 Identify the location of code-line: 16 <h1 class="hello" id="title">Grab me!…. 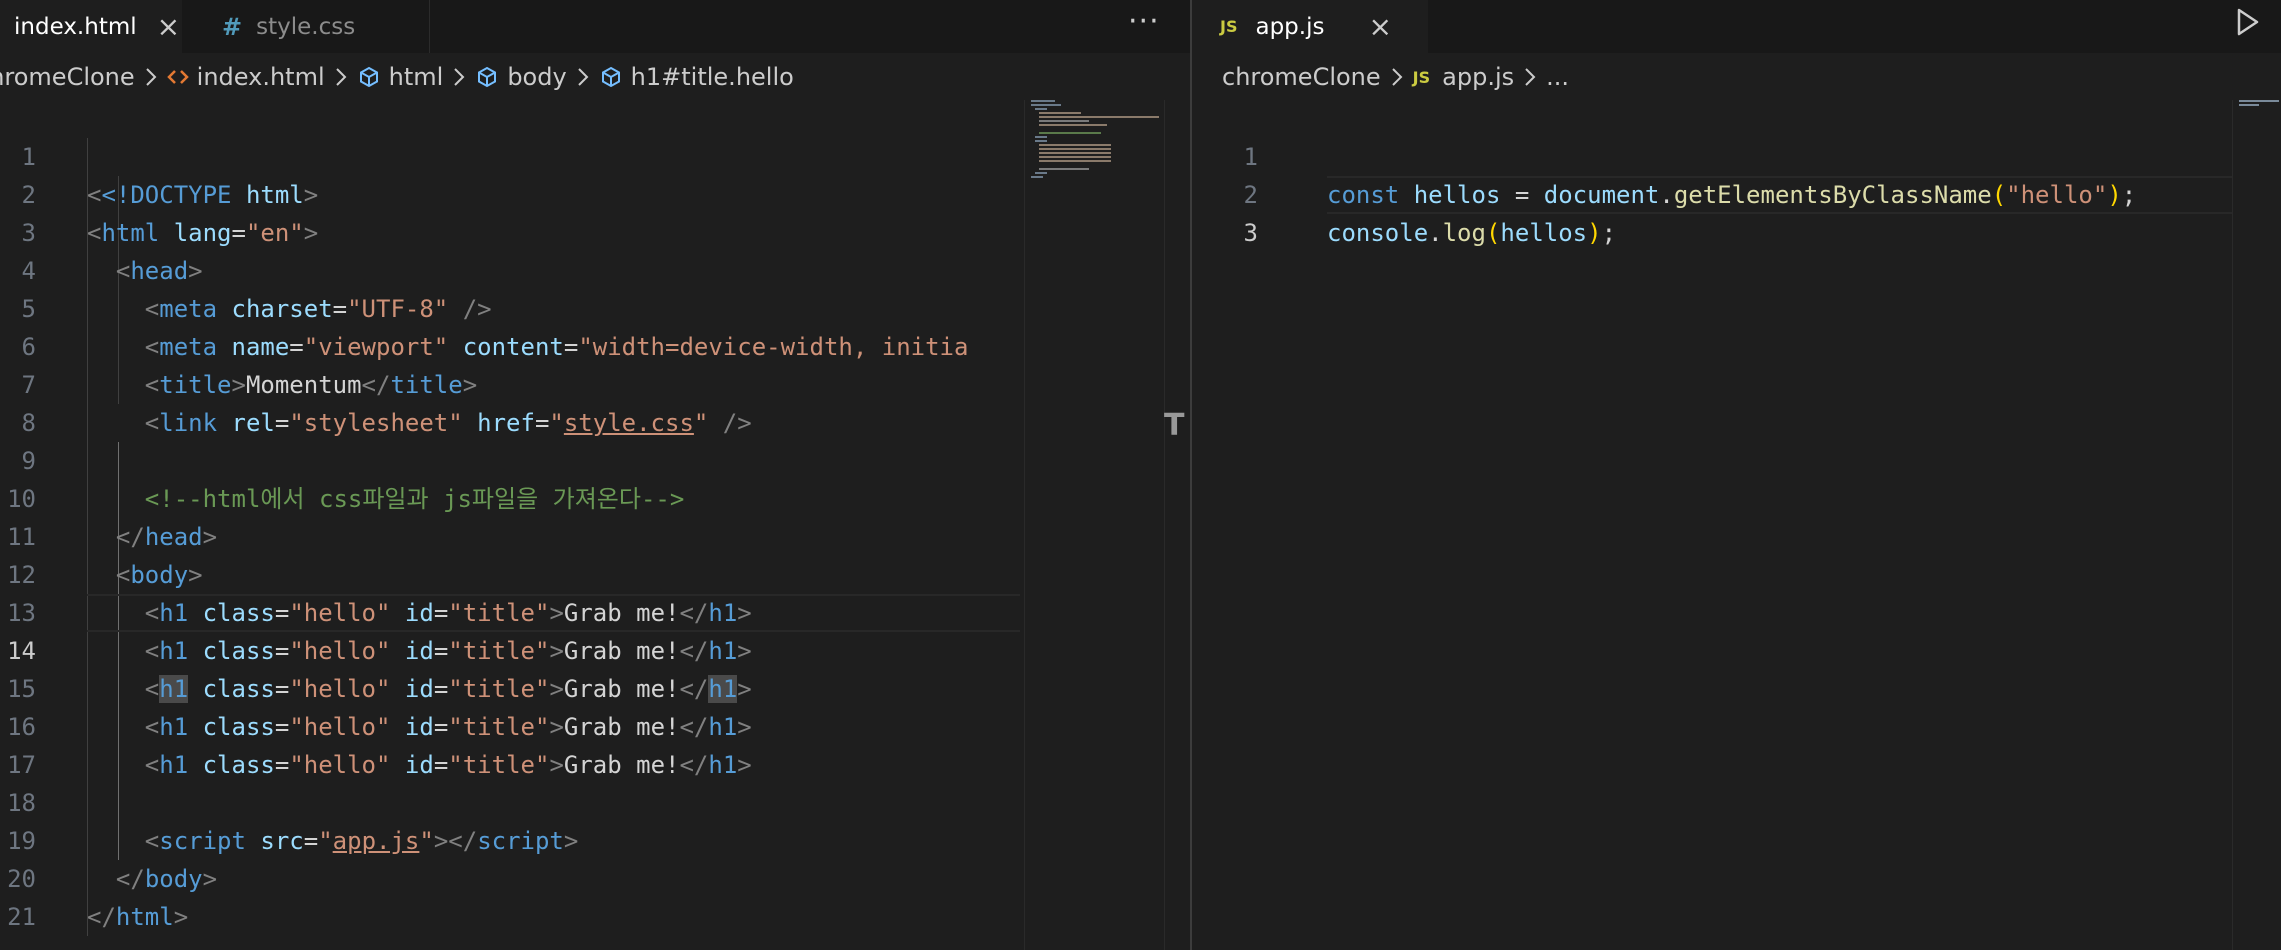
(595, 724).